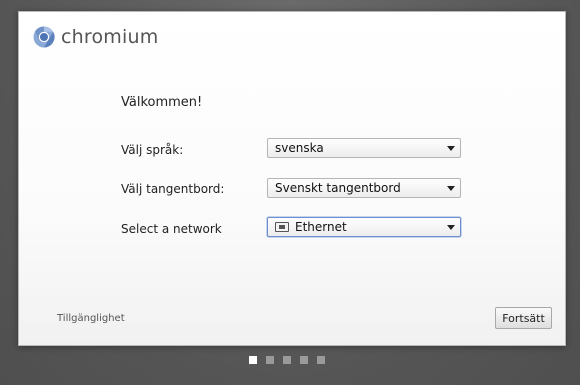 This screenshot has width=580, height=385. What do you see at coordinates (162, 102) in the screenshot?
I see `welcome-heading: Välkommen!` at bounding box center [162, 102].